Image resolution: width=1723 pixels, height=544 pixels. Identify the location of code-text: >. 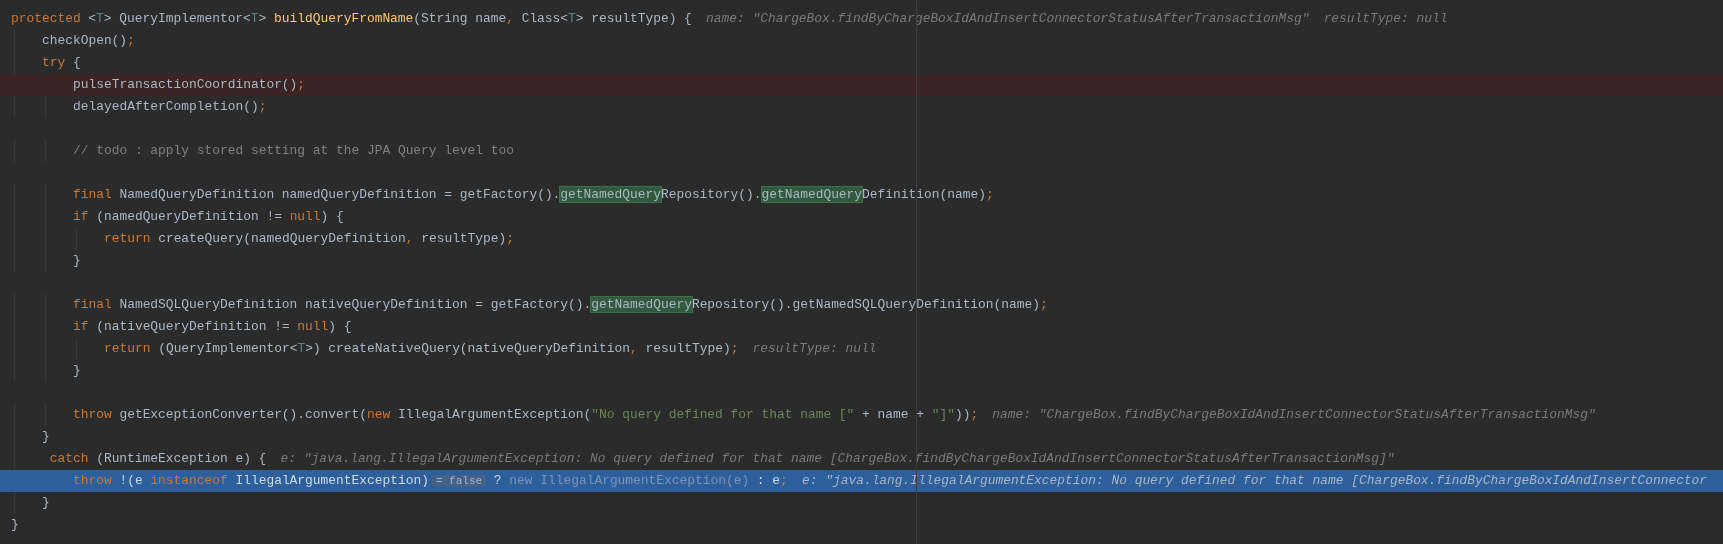
(263, 18).